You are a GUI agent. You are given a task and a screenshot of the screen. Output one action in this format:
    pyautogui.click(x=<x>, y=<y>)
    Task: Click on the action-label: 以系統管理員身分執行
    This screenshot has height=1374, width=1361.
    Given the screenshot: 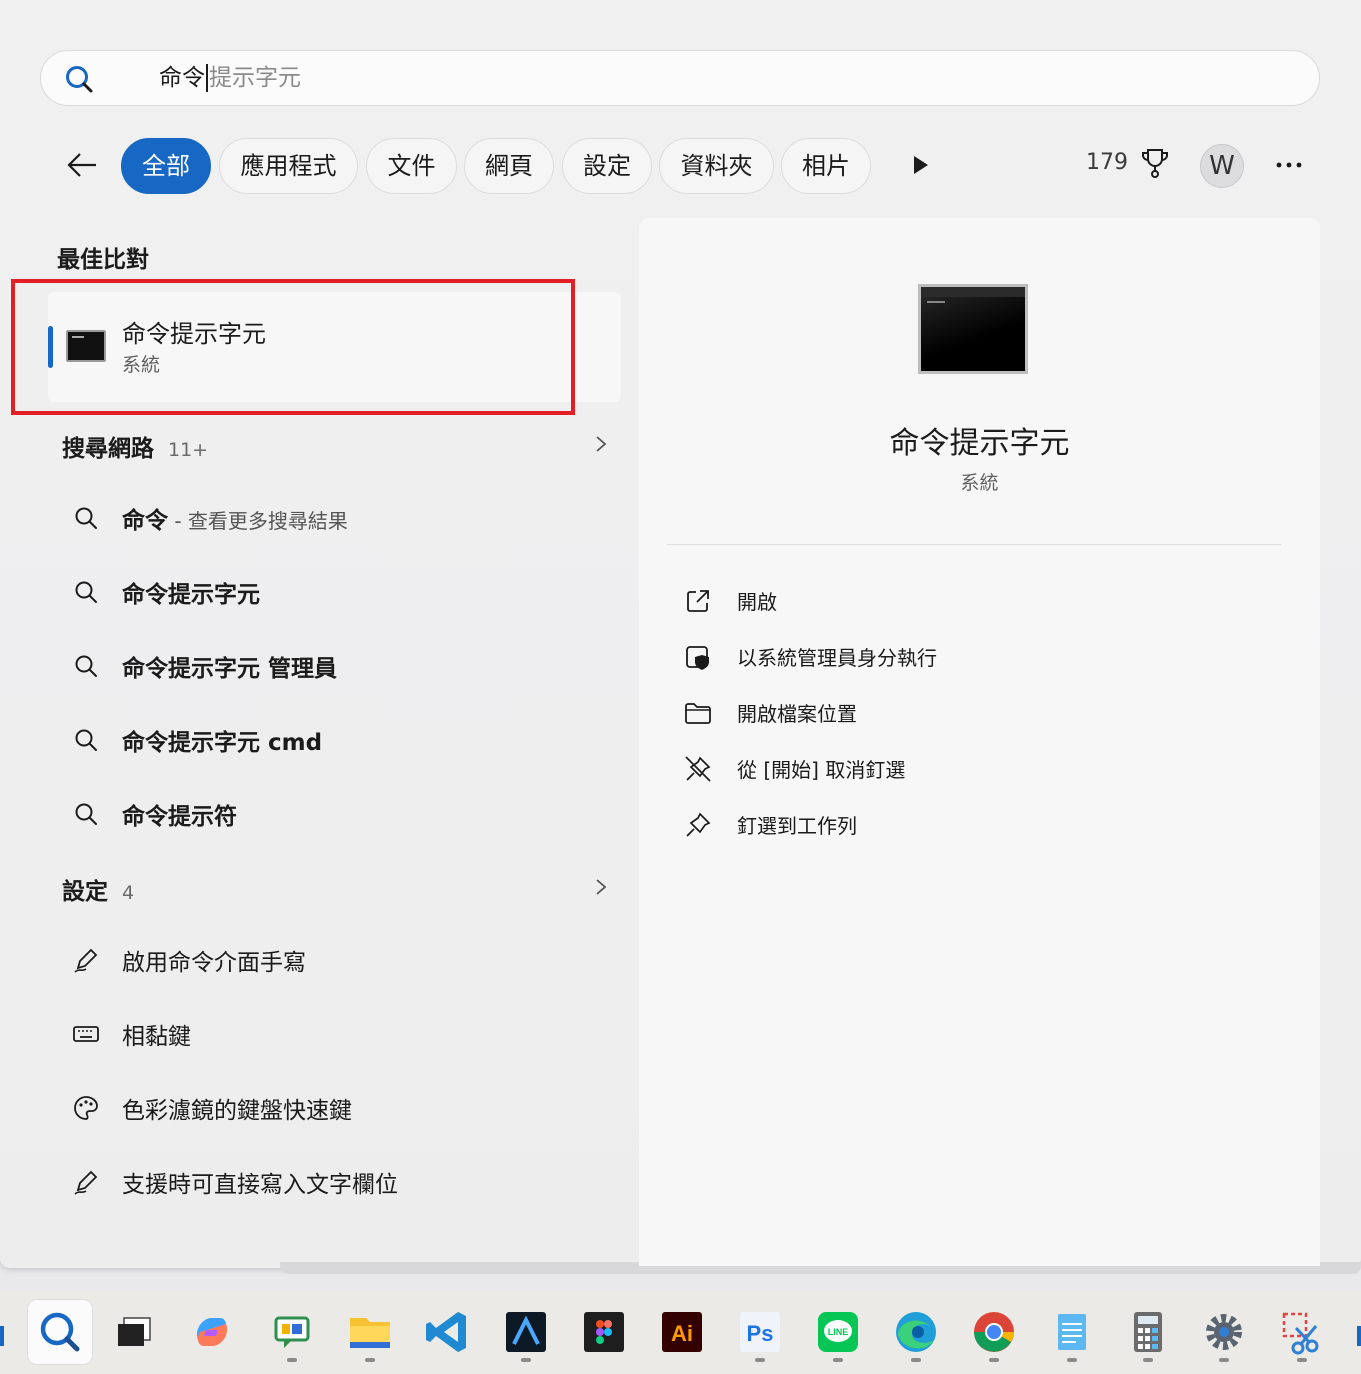 What is the action you would take?
    pyautogui.click(x=837, y=658)
    